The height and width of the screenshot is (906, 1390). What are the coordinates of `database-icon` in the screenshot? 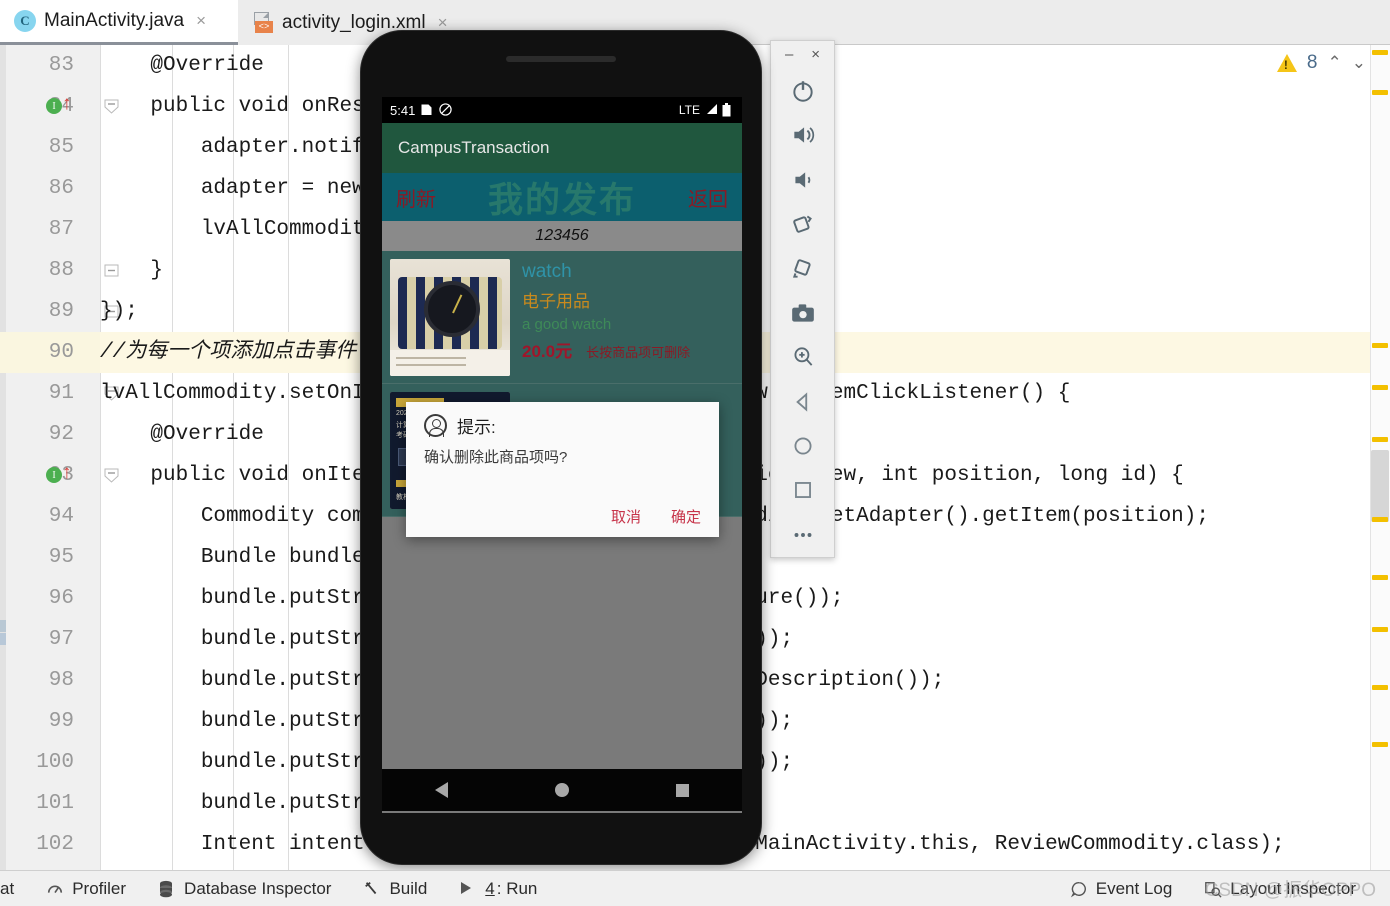 It's located at (167, 889).